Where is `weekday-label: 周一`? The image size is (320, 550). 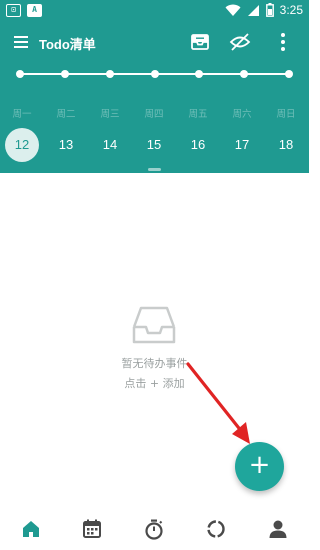 weekday-label: 周一 is located at coordinates (22, 114).